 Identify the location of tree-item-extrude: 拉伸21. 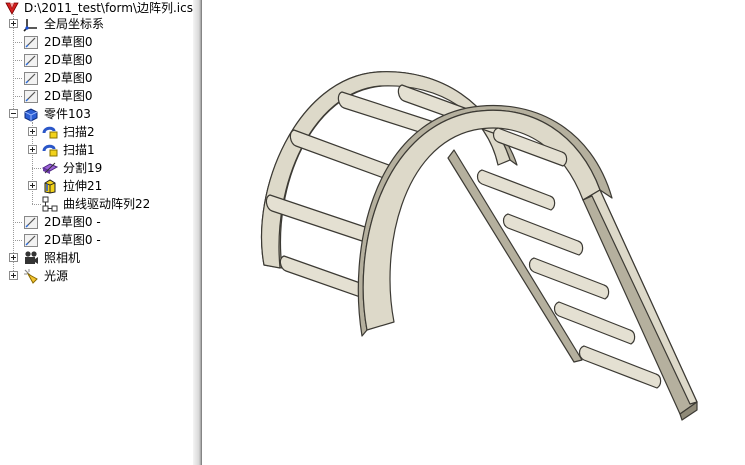
(96, 186).